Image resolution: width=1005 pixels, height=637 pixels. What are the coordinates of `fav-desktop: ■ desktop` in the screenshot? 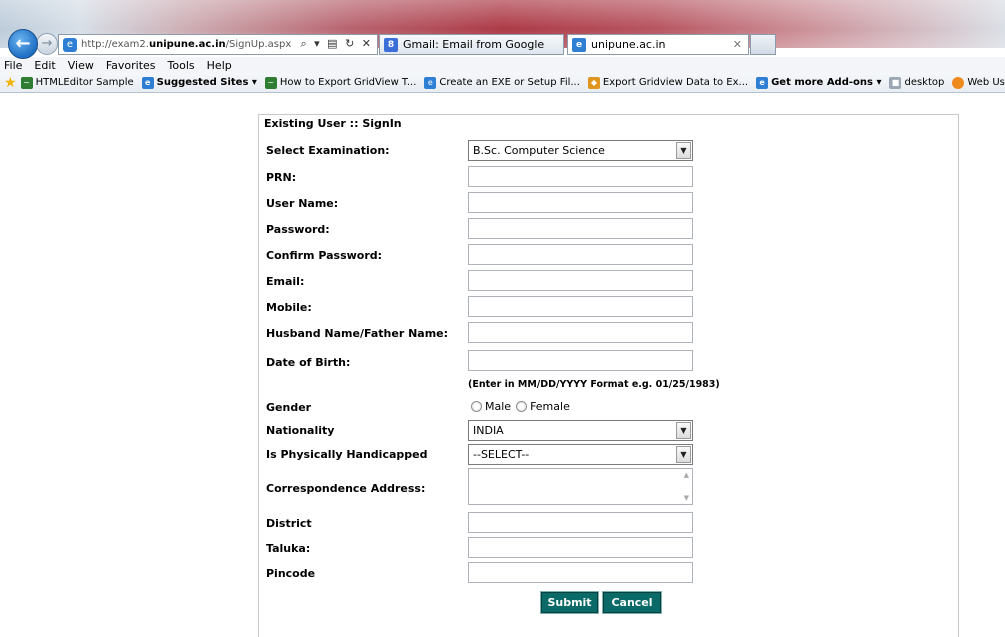 It's located at (916, 82).